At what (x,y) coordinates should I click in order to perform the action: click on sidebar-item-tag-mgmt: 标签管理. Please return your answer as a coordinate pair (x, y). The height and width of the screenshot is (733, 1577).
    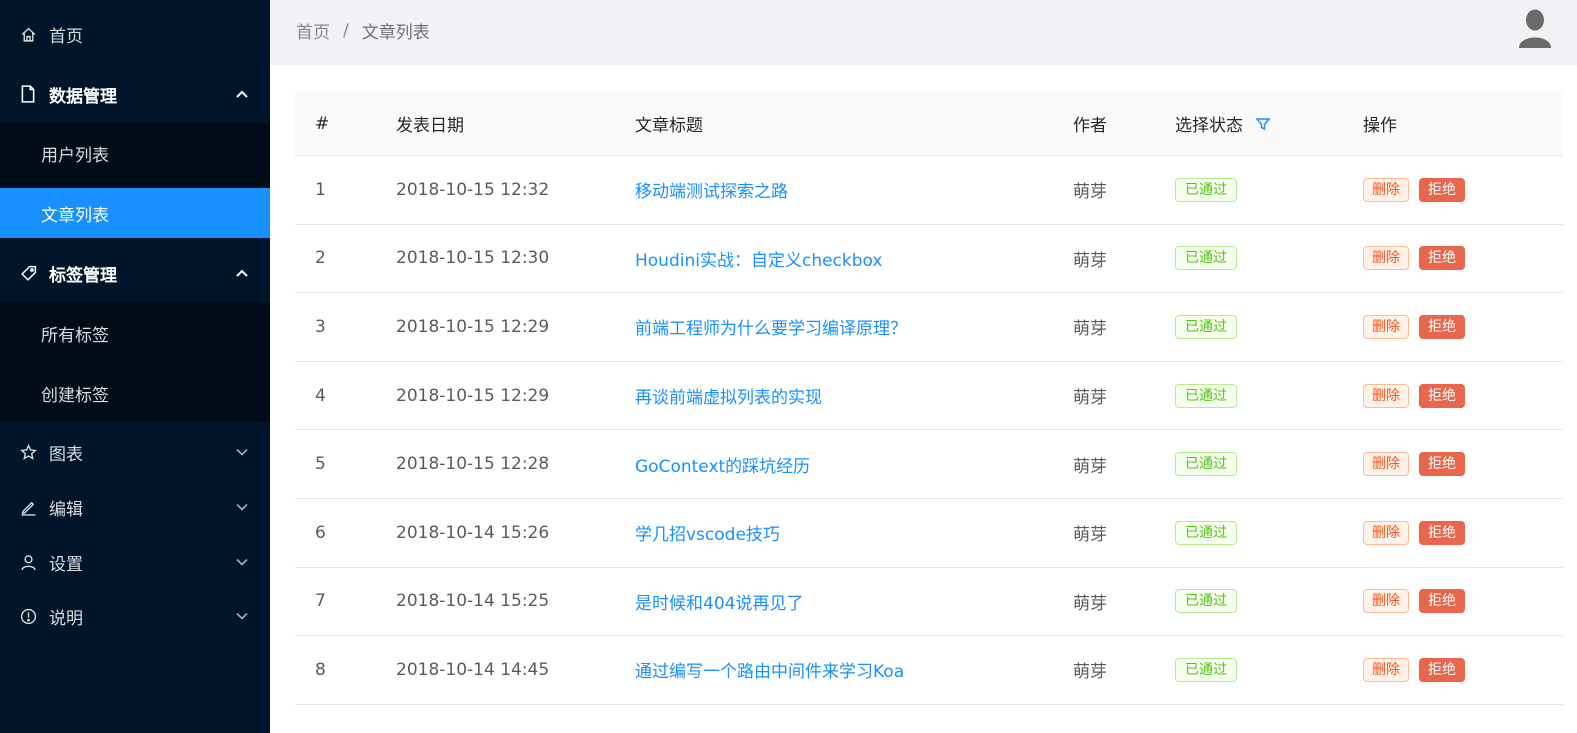
    Looking at the image, I should click on (135, 273).